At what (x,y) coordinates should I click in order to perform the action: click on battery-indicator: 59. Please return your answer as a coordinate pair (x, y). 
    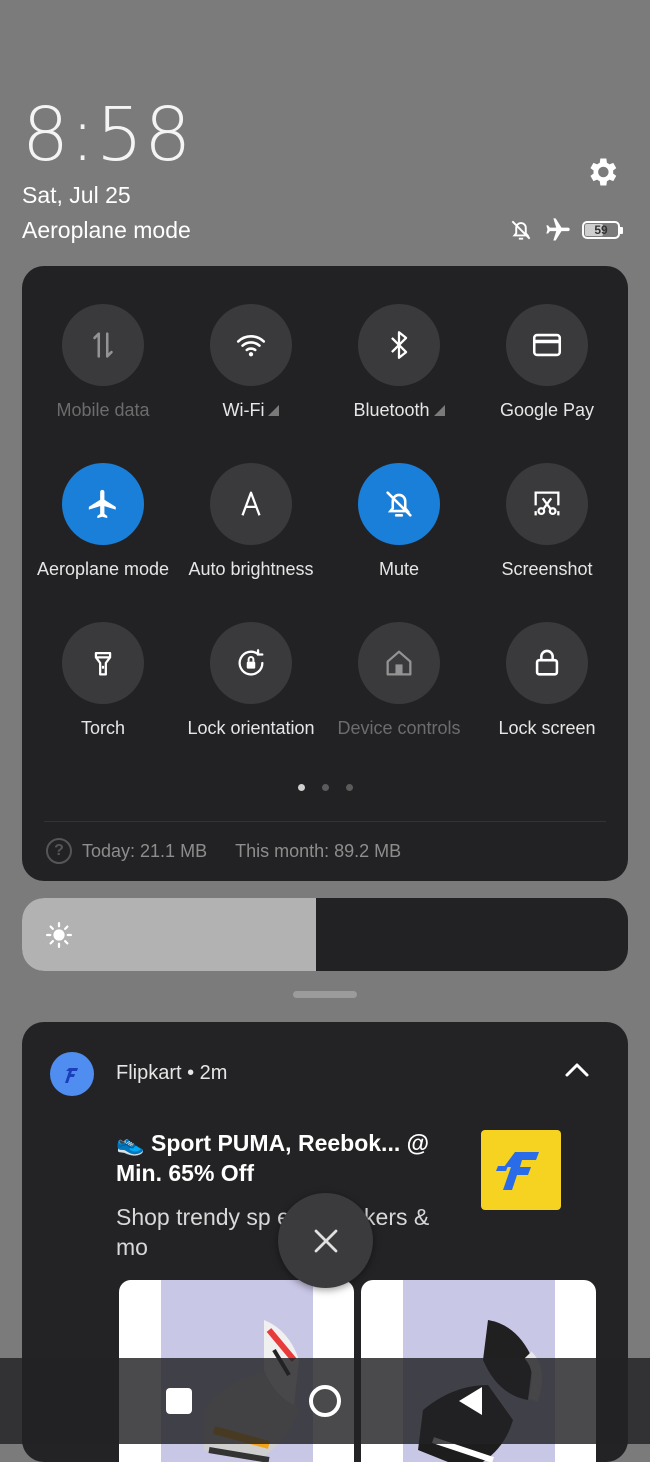
    Looking at the image, I should click on (602, 230).